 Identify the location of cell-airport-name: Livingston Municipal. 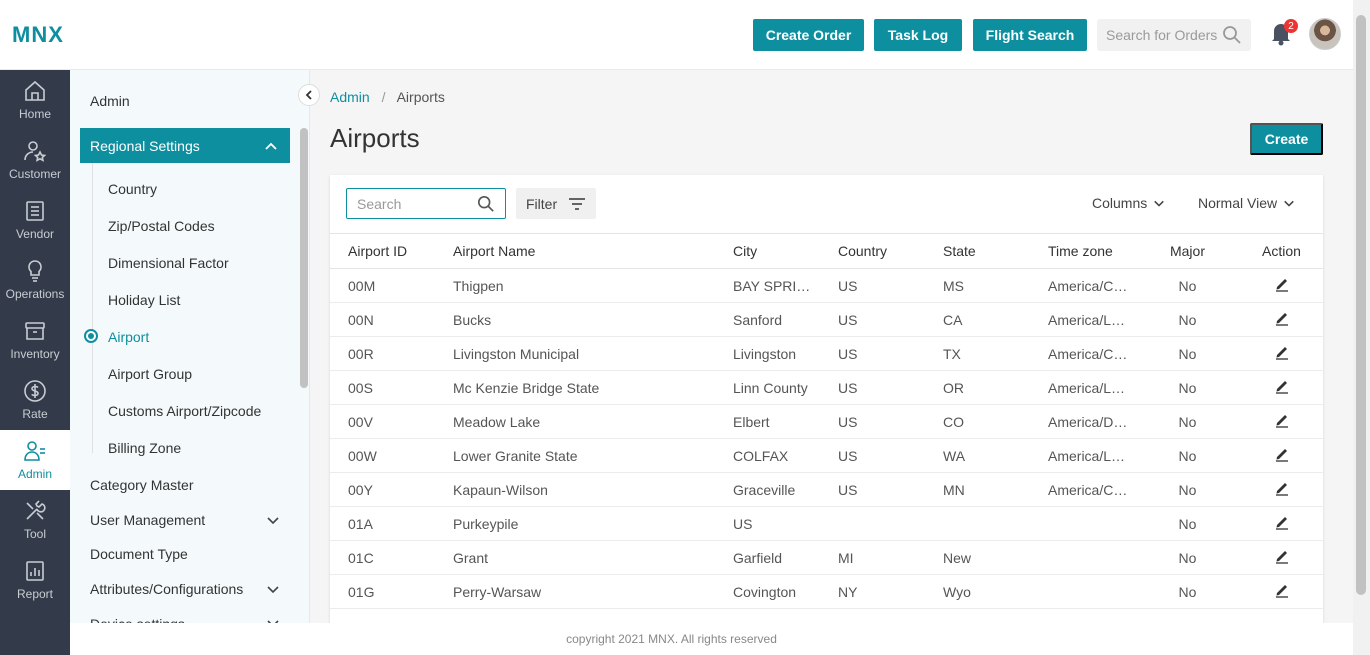
(575, 353).